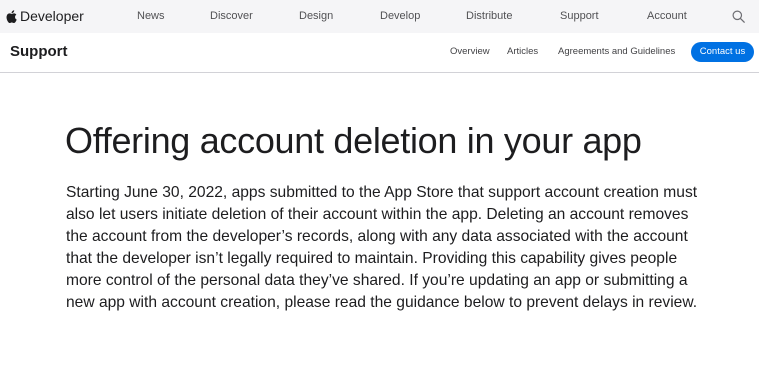  Describe the element at coordinates (231, 16) in the screenshot. I see `nav-link-discover: Discover` at that location.